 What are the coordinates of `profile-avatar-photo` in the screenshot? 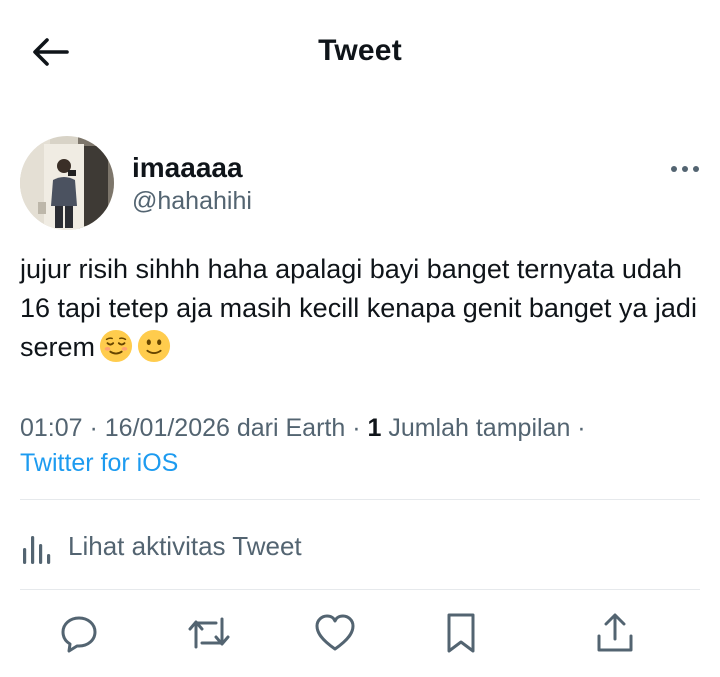 It's located at (67, 183).